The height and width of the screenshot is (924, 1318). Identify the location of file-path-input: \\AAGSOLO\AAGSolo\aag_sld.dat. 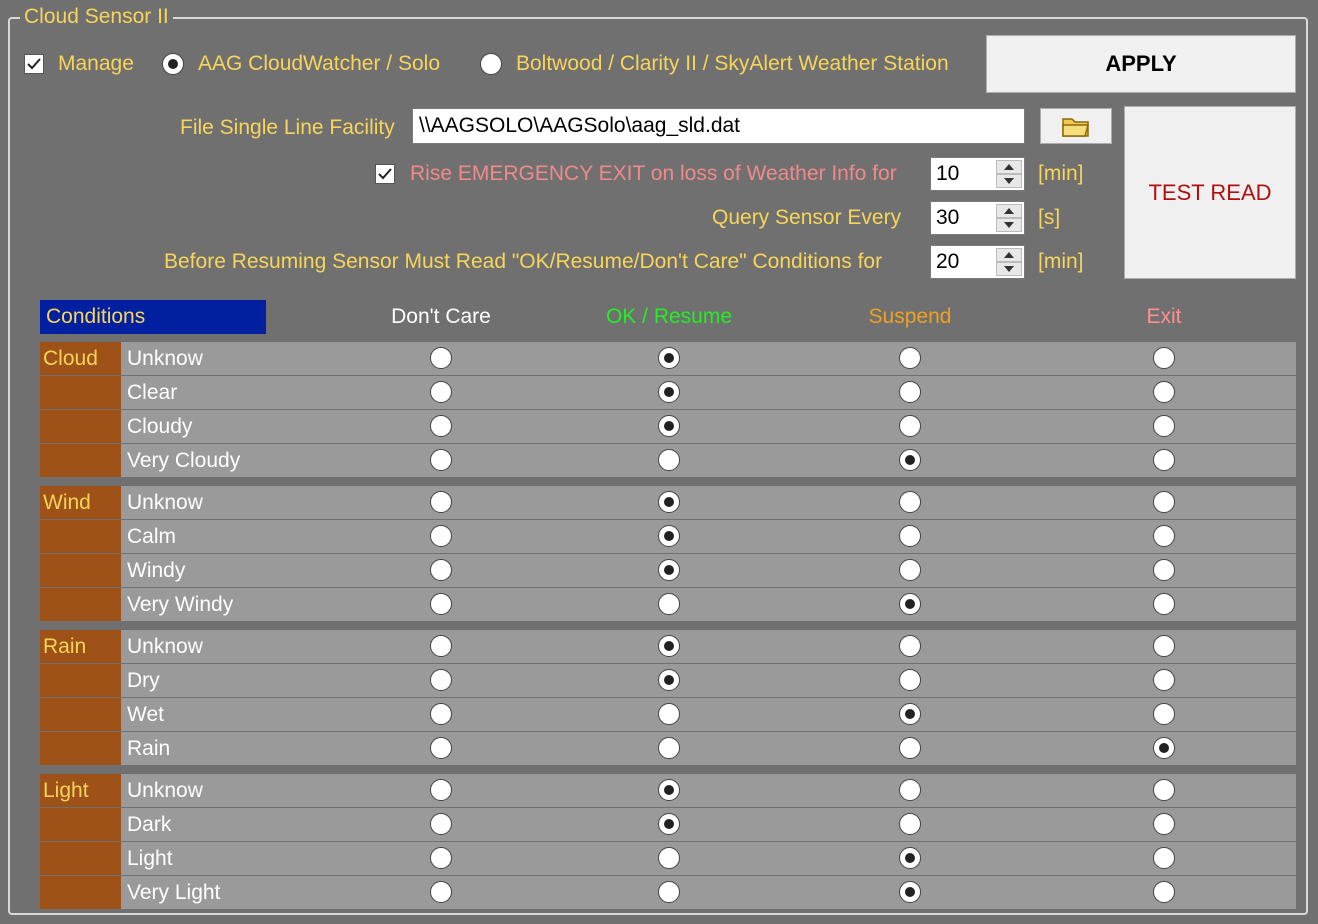
(718, 126).